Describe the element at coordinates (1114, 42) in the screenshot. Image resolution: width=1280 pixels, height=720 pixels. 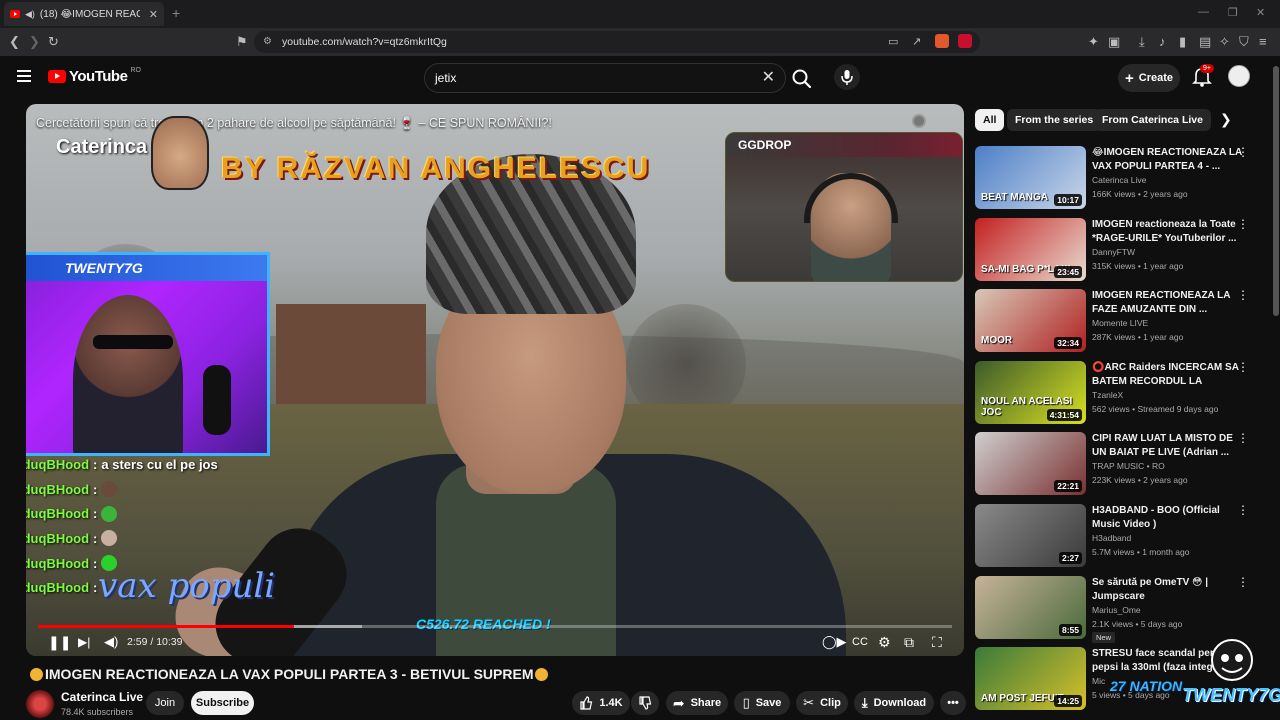
I see `sidebar-toggle-icon: ▣` at that location.